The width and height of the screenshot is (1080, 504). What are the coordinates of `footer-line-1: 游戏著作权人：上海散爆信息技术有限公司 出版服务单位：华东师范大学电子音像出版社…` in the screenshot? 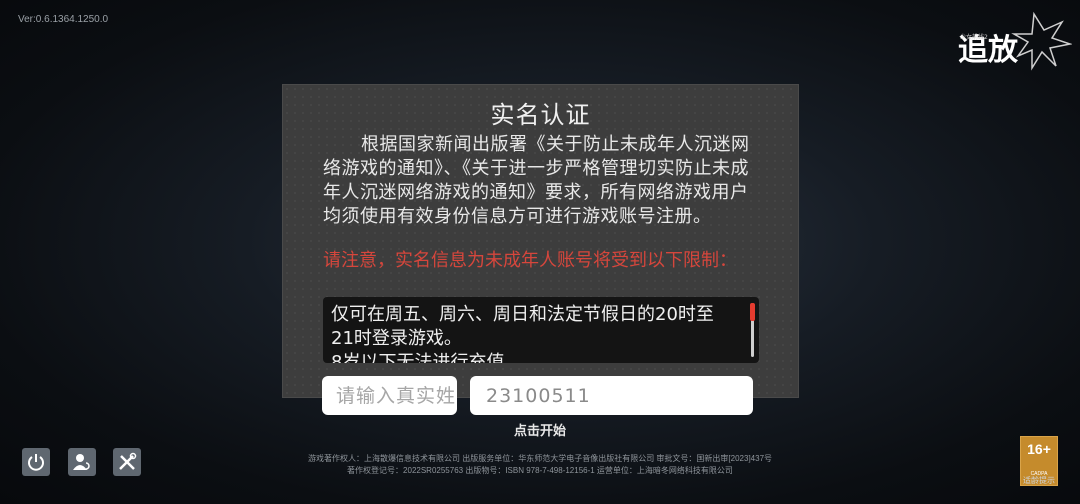 It's located at (540, 458).